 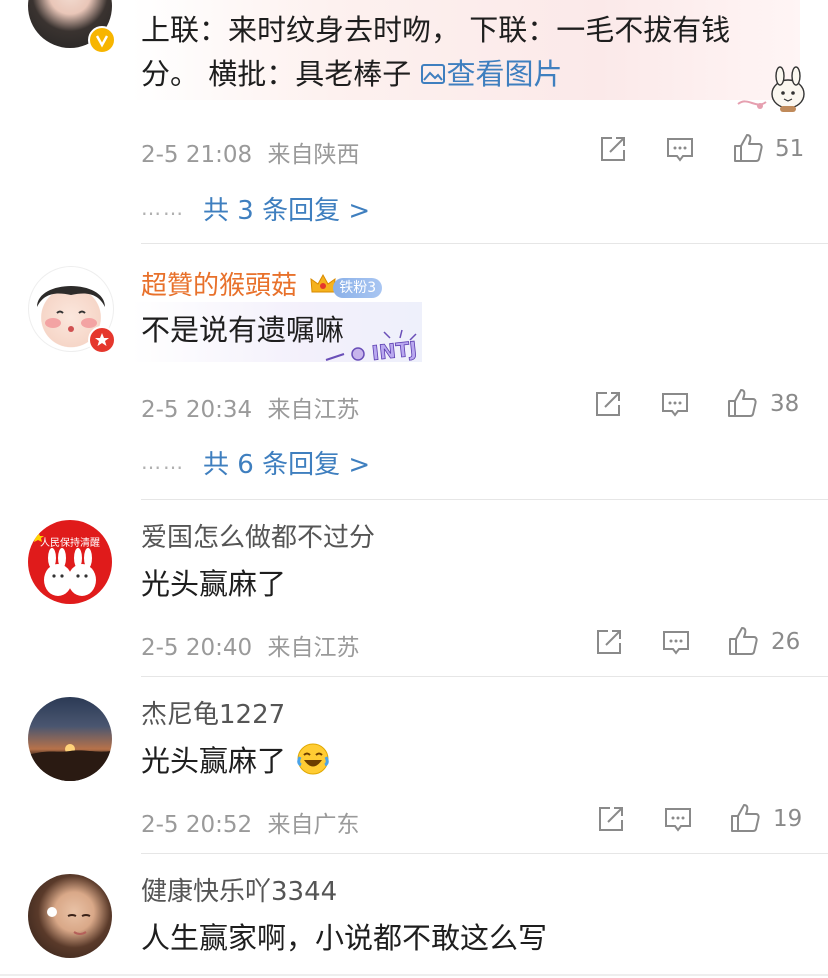 I want to click on username: 爱国怎么做都不过分, so click(x=258, y=538).